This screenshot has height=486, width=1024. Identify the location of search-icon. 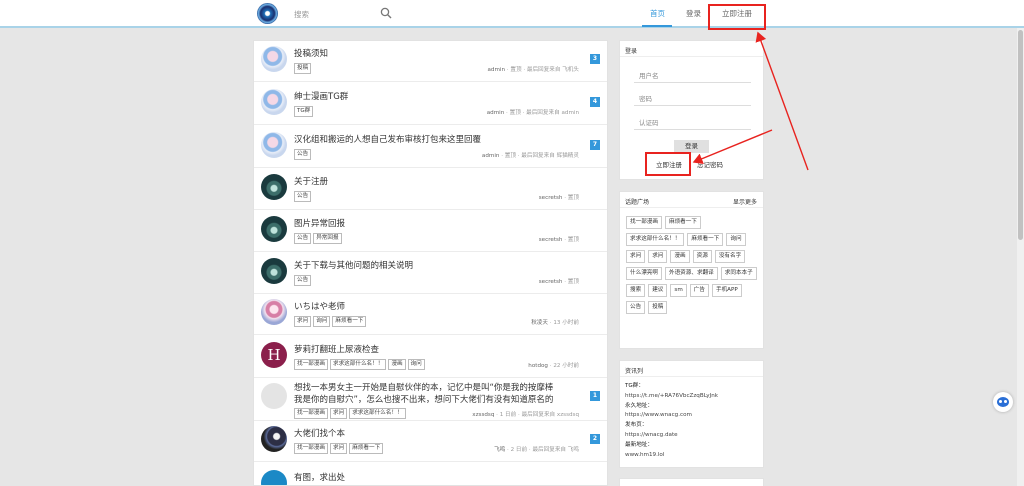
(386, 13).